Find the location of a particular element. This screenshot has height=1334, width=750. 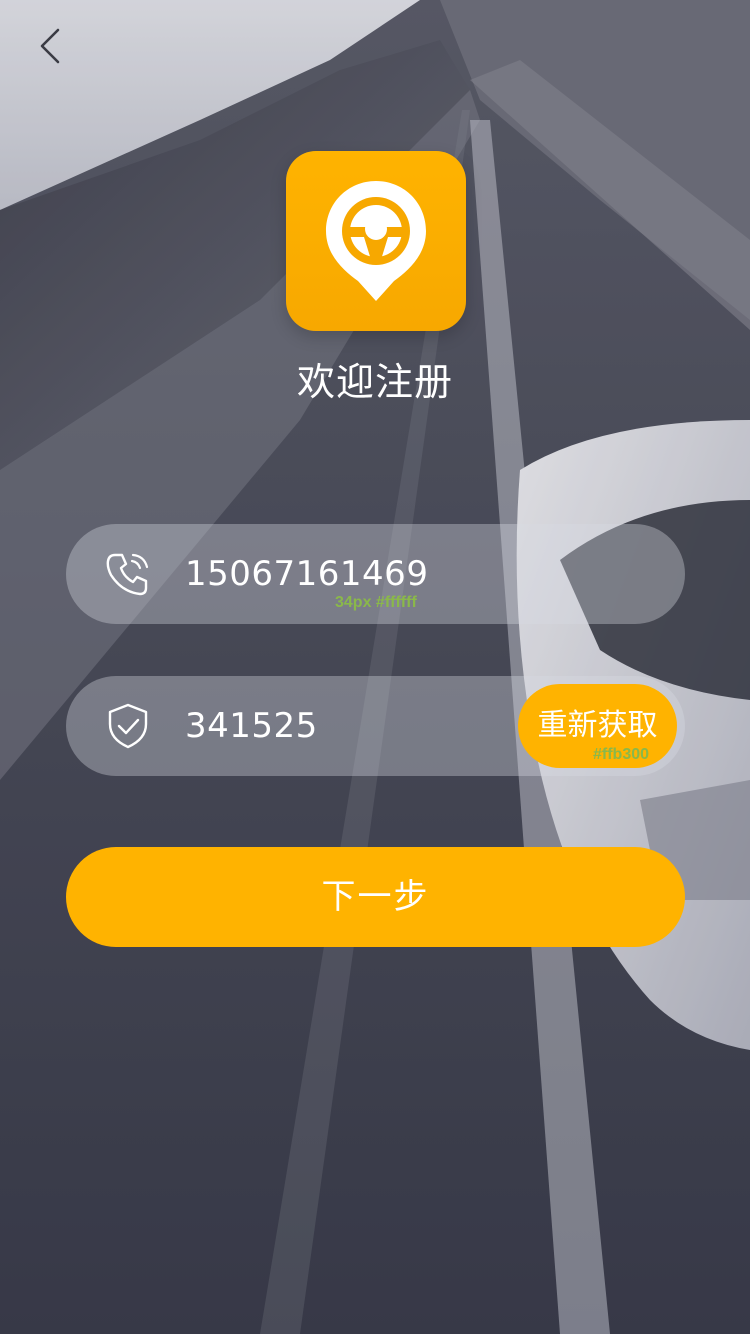

steering-wheel-pin-icon is located at coordinates (376, 241).